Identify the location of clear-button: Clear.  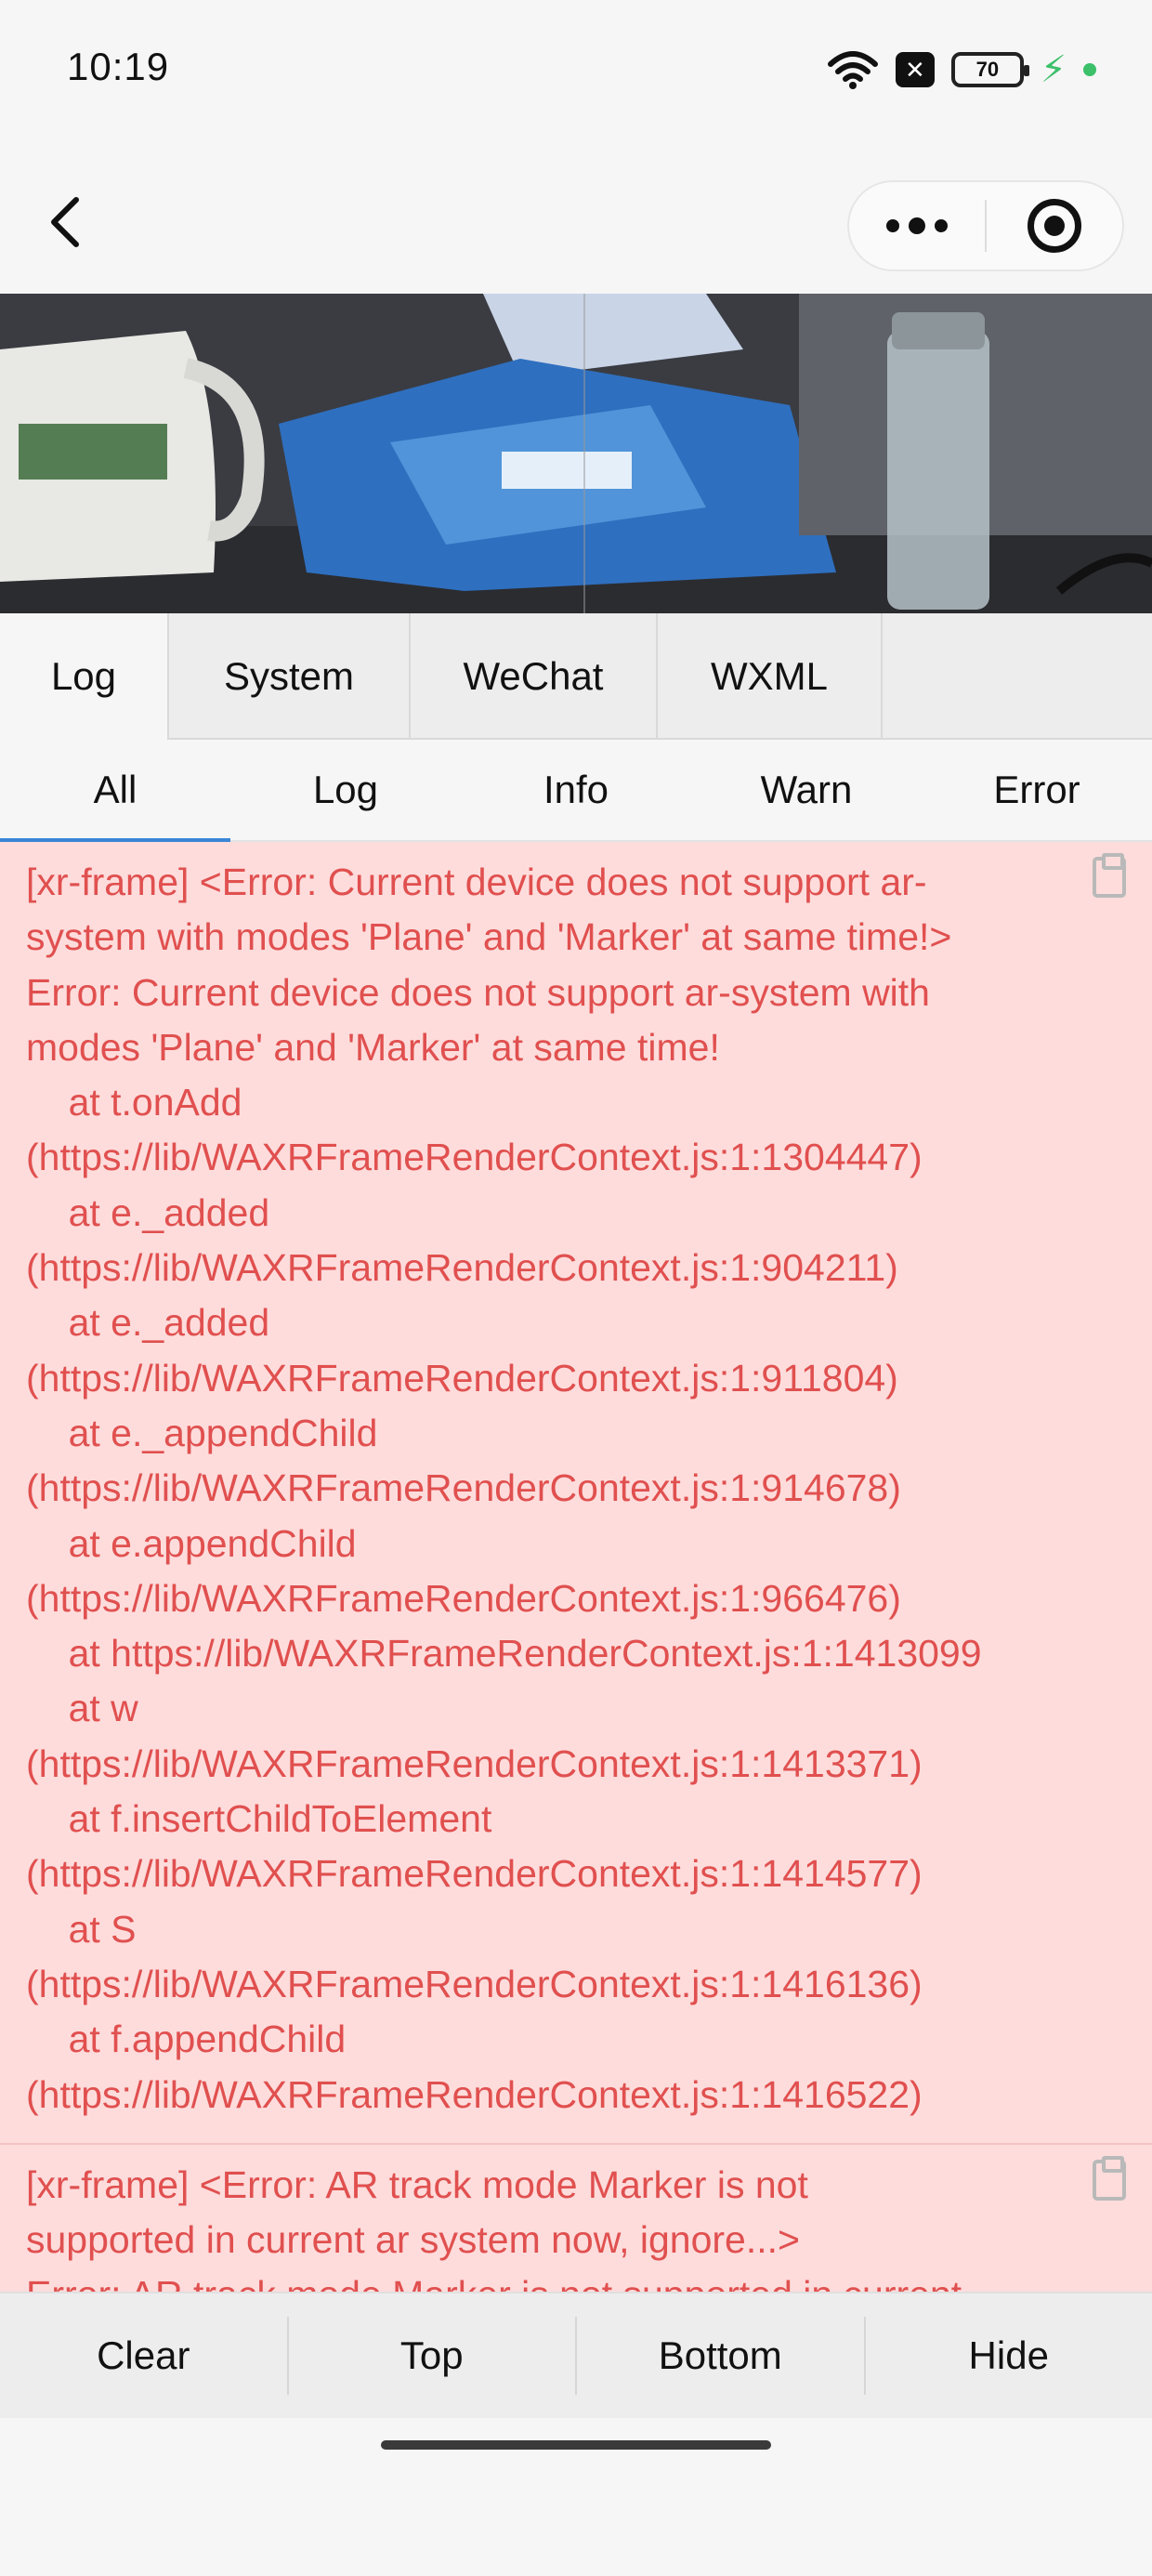
(144, 2356).